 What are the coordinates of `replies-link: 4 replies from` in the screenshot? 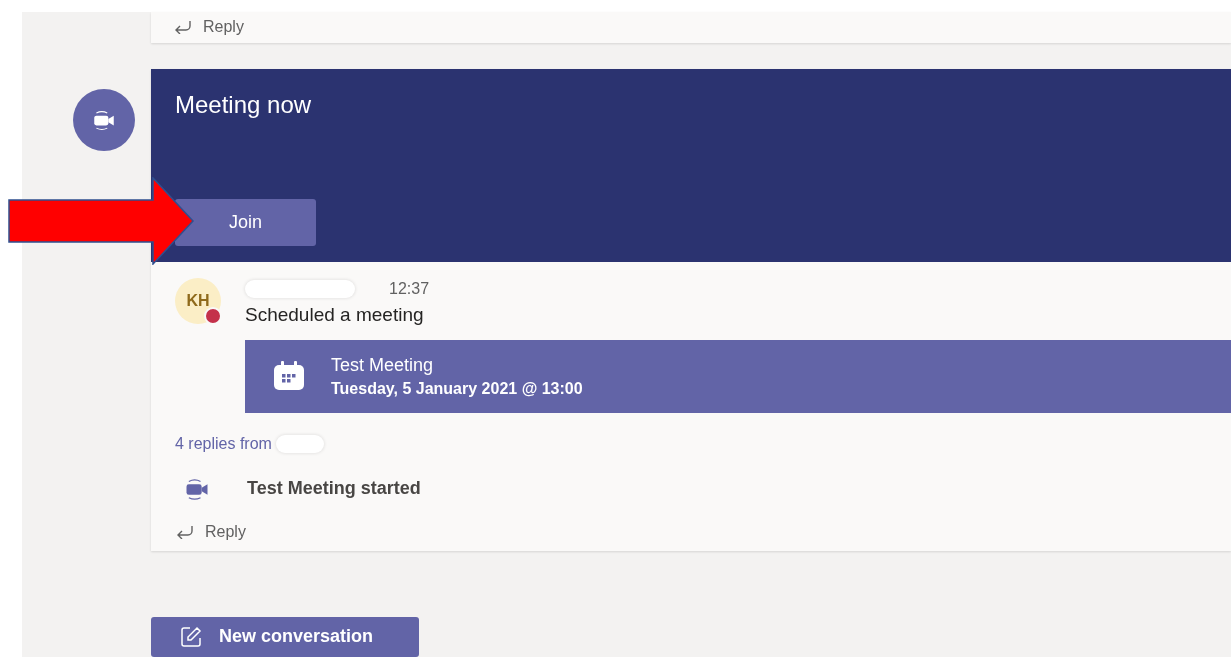 It's located at (223, 443).